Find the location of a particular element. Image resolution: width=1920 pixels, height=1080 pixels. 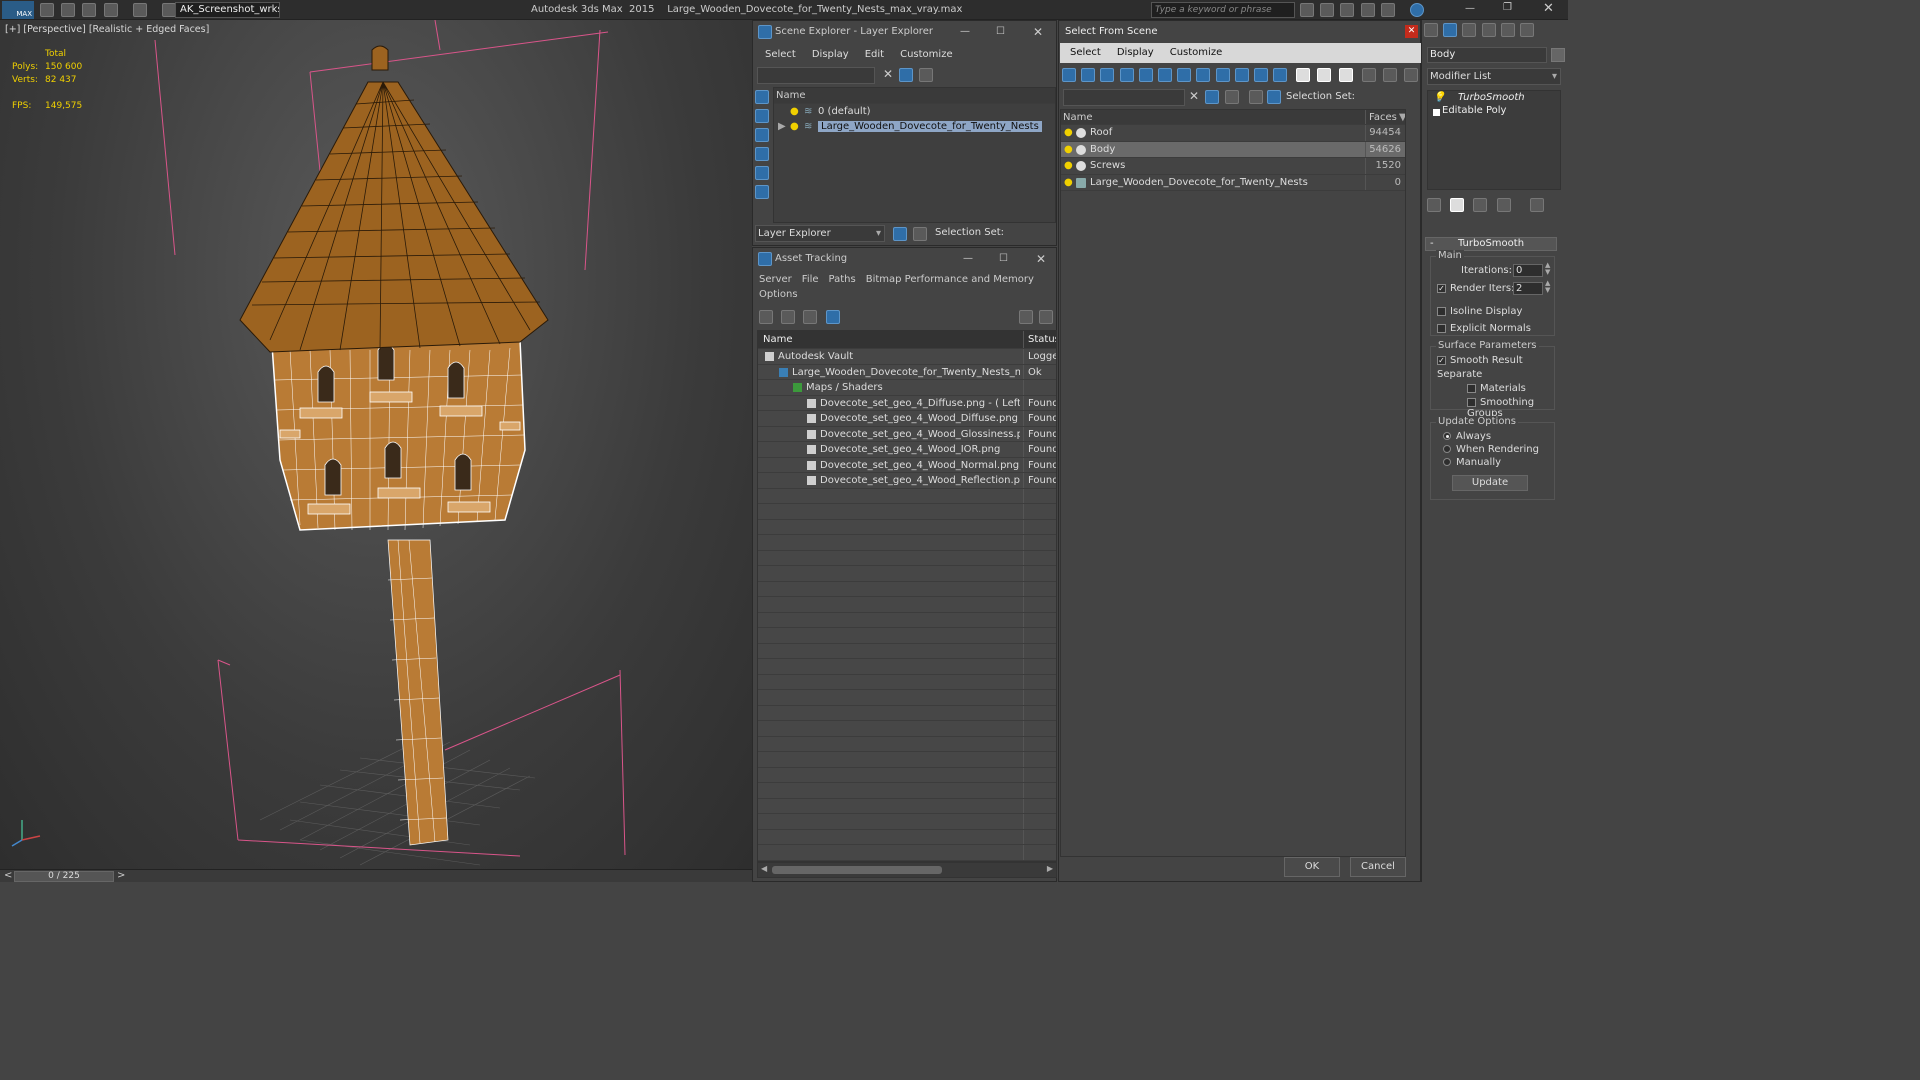

display-tab-icon is located at coordinates (1507, 30).